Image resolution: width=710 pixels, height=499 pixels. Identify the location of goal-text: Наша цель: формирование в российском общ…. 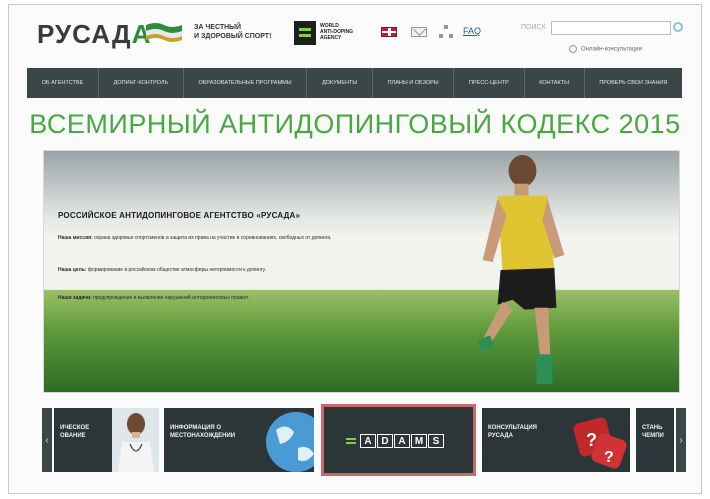
(213, 270).